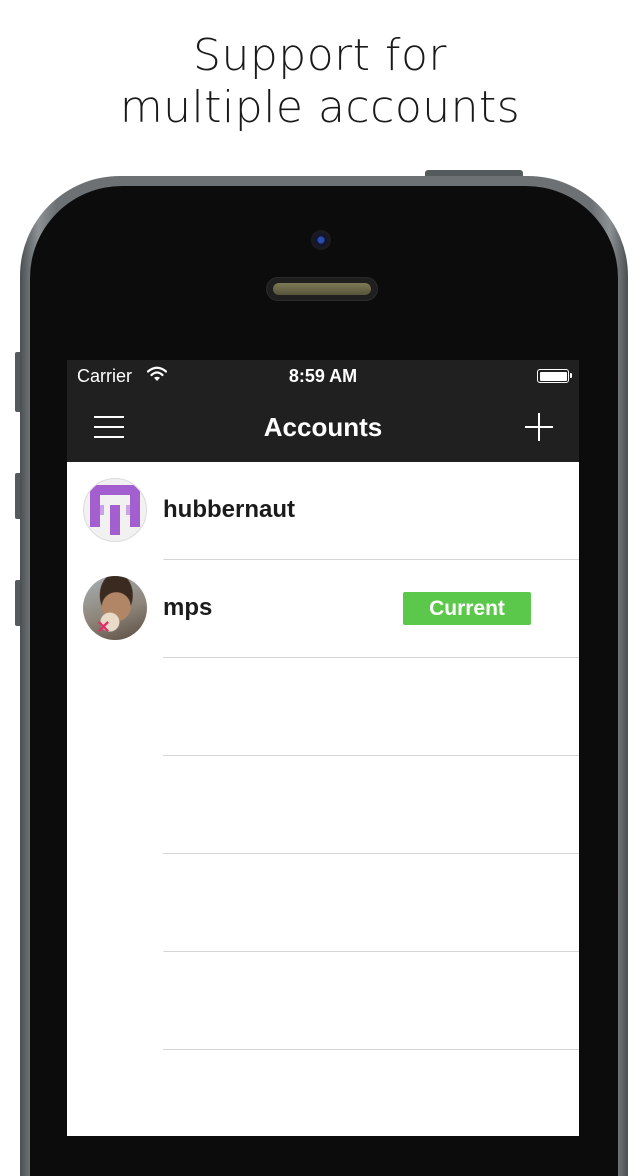 This screenshot has width=640, height=1176. I want to click on photo-avatar: ×, so click(115, 608).